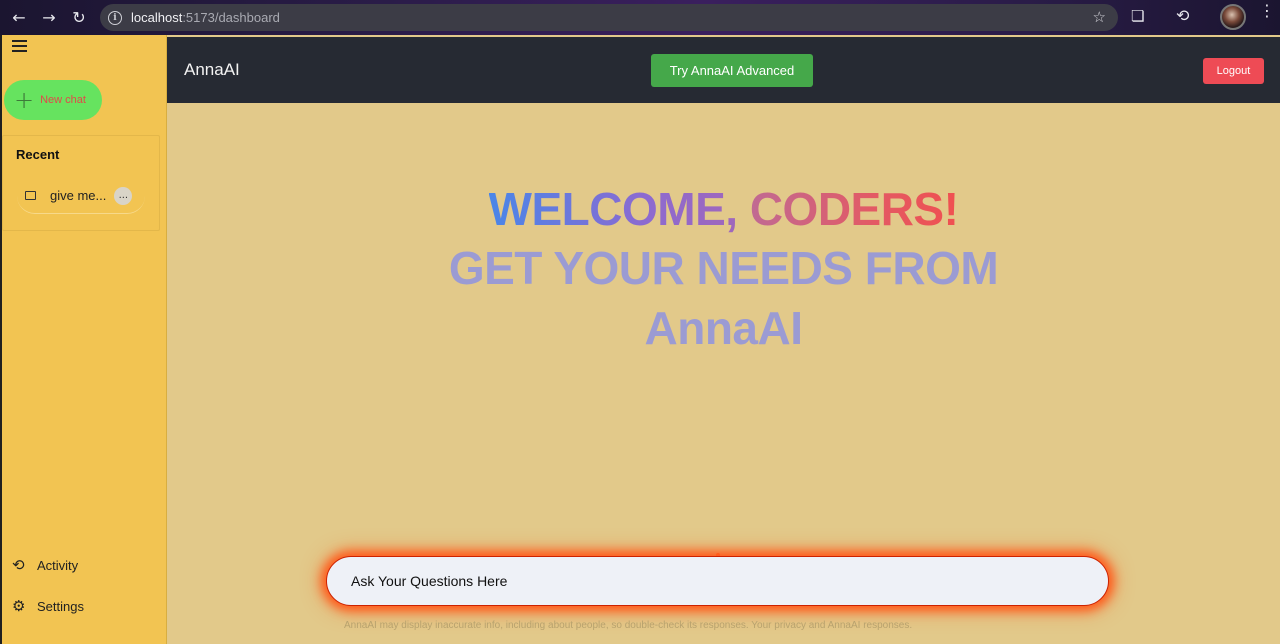 The width and height of the screenshot is (1280, 644). Describe the element at coordinates (717, 581) in the screenshot. I see `question-input: Ask Your Questions Here` at that location.